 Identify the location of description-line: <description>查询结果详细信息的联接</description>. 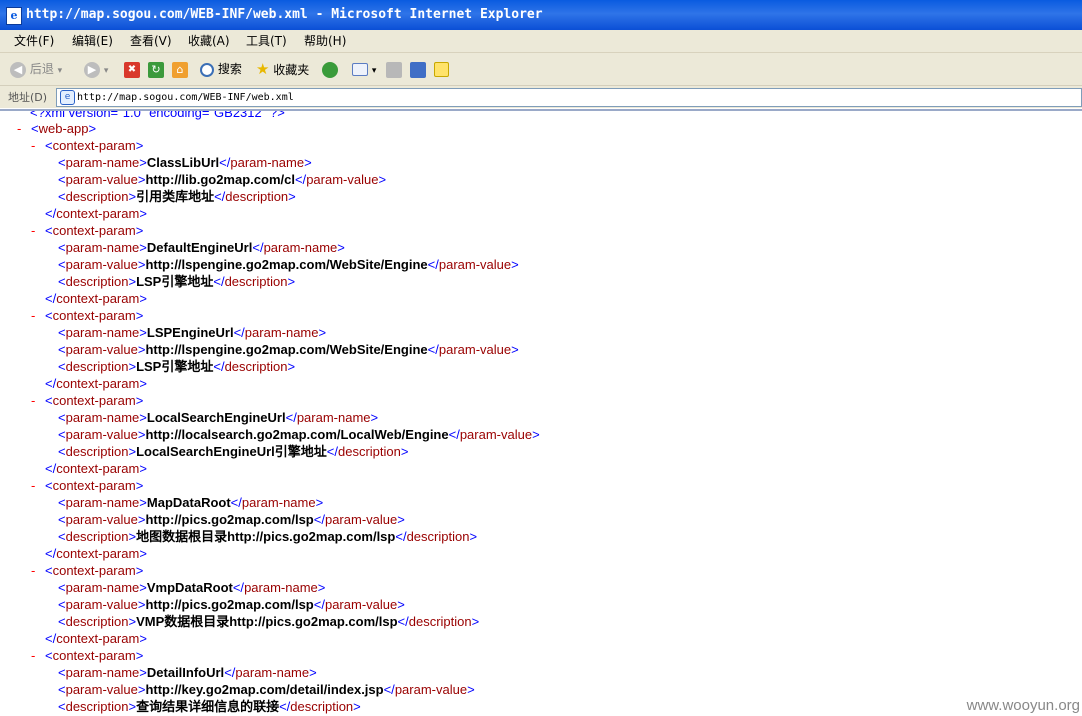
(209, 706).